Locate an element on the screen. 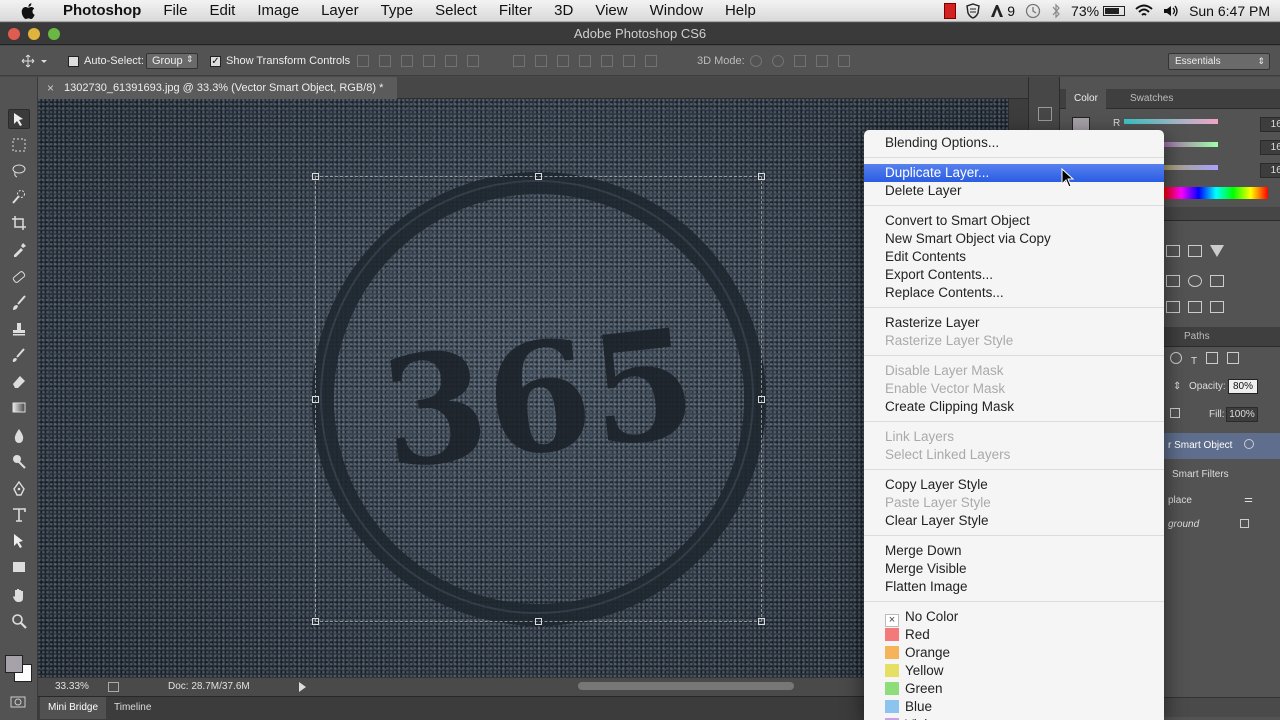 The image size is (1280, 720). menu-item-color-orange: Orange is located at coordinates (1014, 653).